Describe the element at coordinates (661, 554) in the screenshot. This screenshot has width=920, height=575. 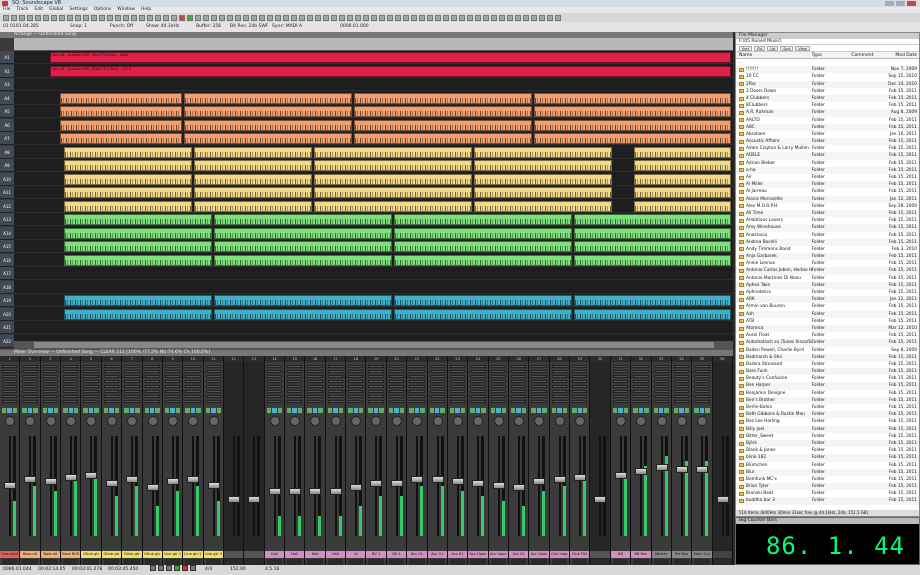
I see `channel-name: Master` at that location.